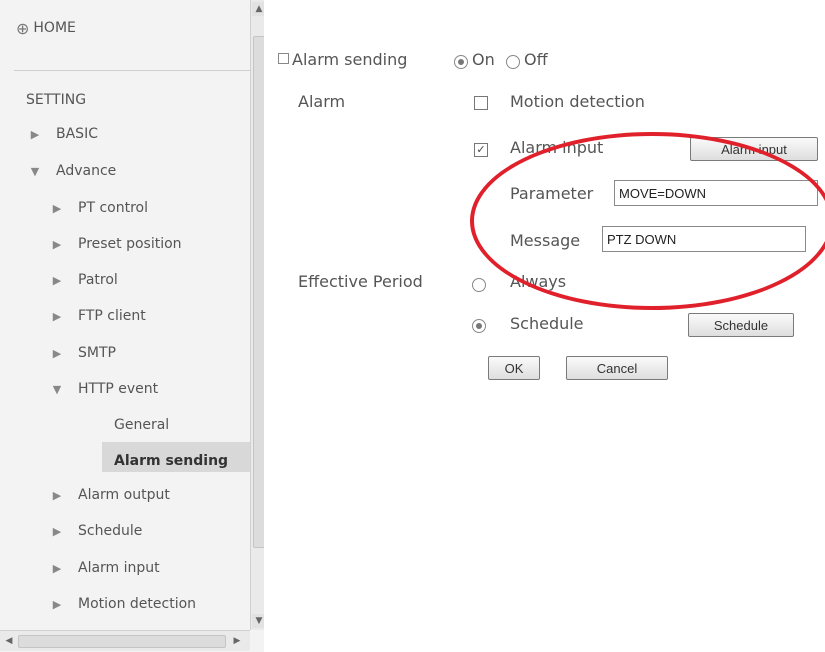 This screenshot has width=825, height=652. What do you see at coordinates (513, 62) in the screenshot?
I see `alarm-sending-off-radio` at bounding box center [513, 62].